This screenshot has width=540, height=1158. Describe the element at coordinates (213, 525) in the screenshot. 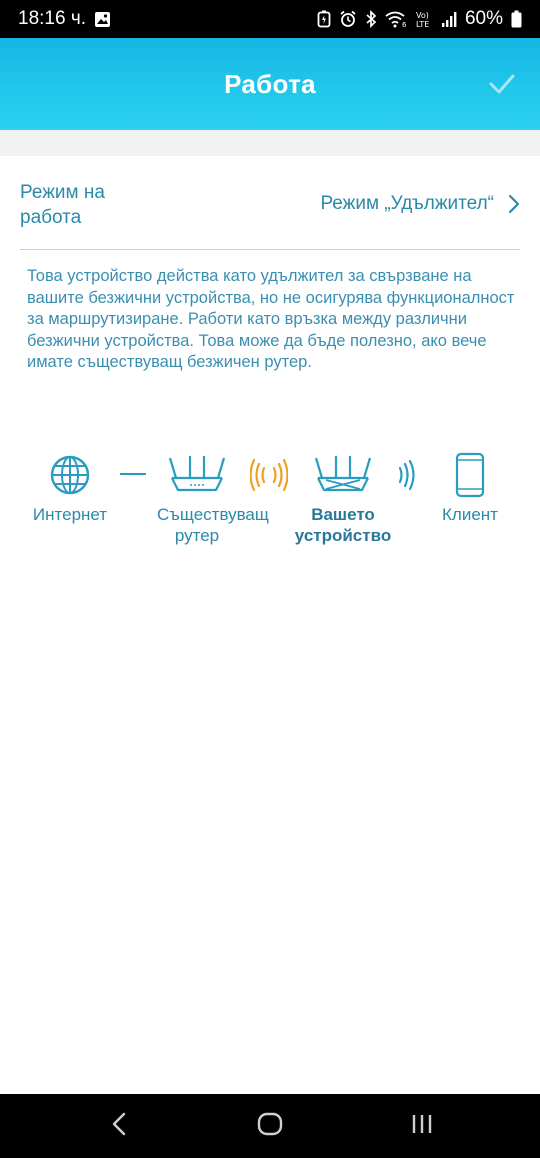

I see `existing-router-label: Съществуващ рутер` at that location.